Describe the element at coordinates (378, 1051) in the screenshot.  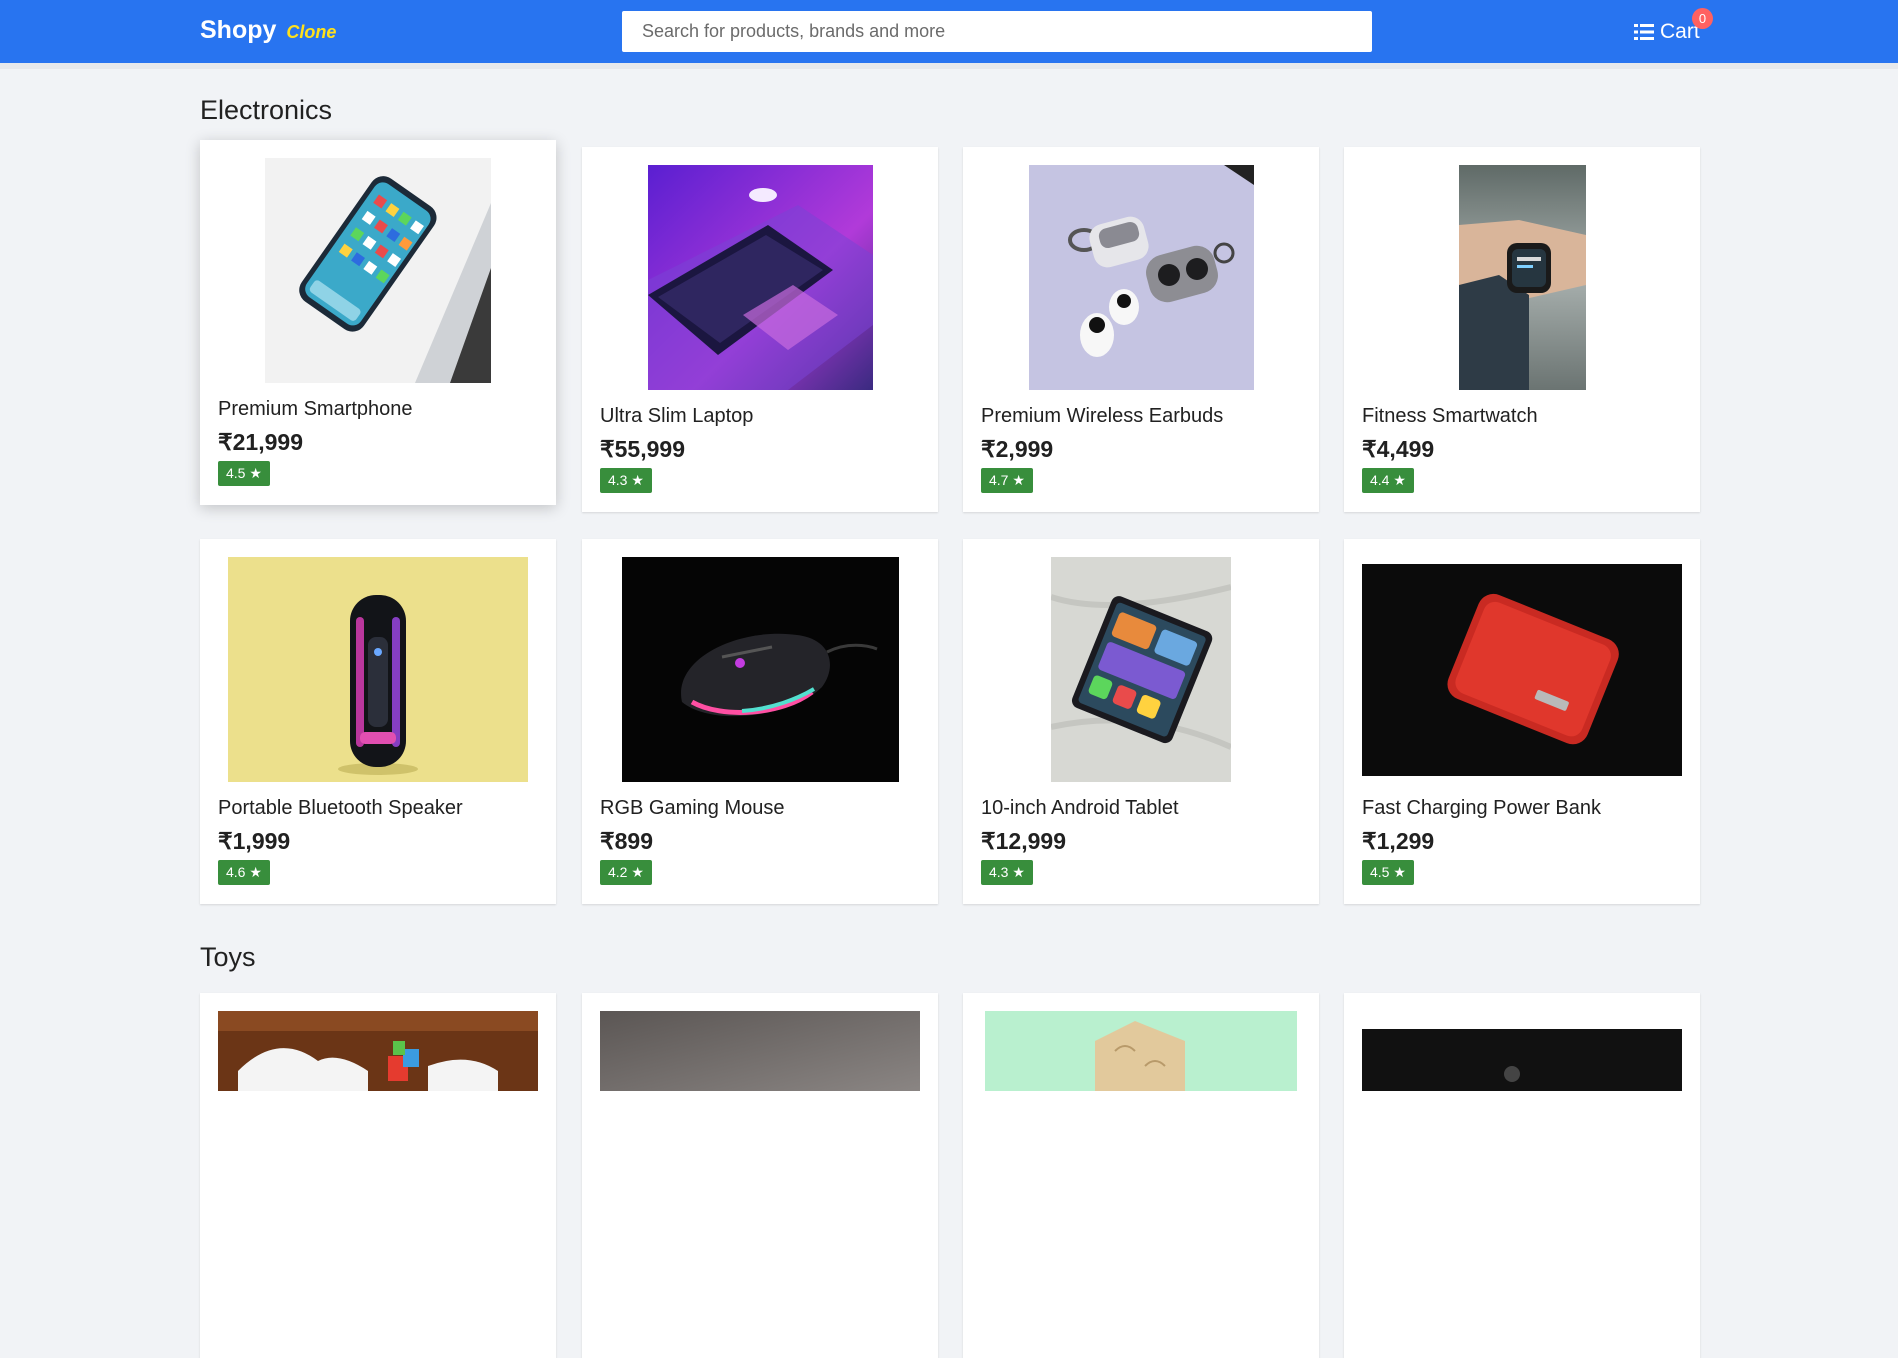
I see `toy-puzzle-photo` at that location.